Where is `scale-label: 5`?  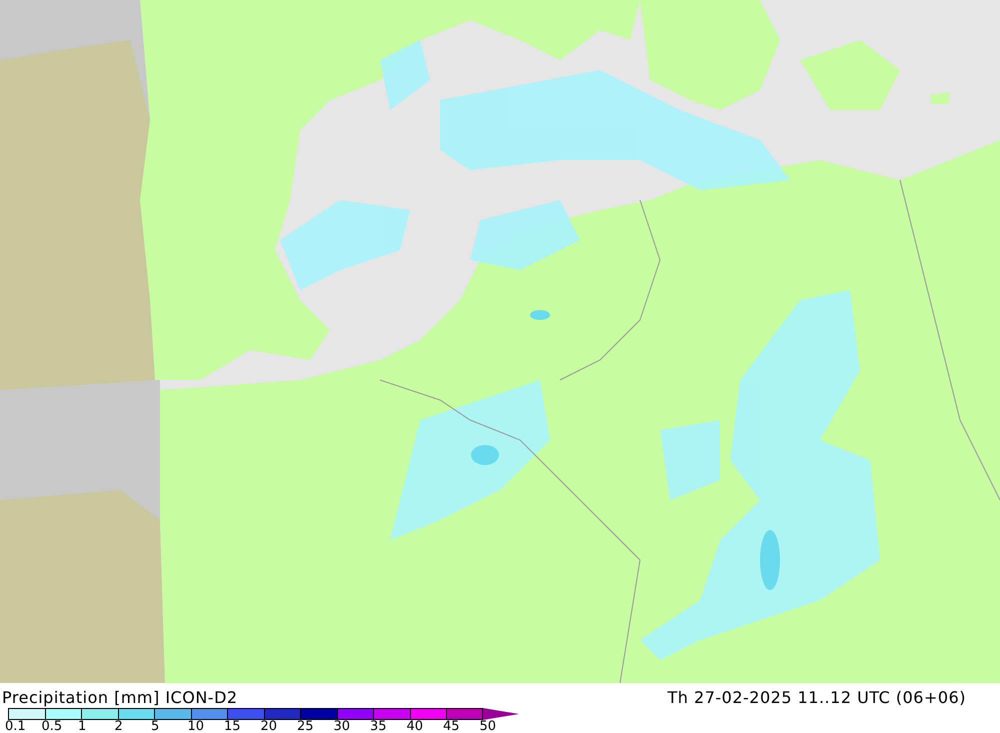 scale-label: 5 is located at coordinates (155, 726).